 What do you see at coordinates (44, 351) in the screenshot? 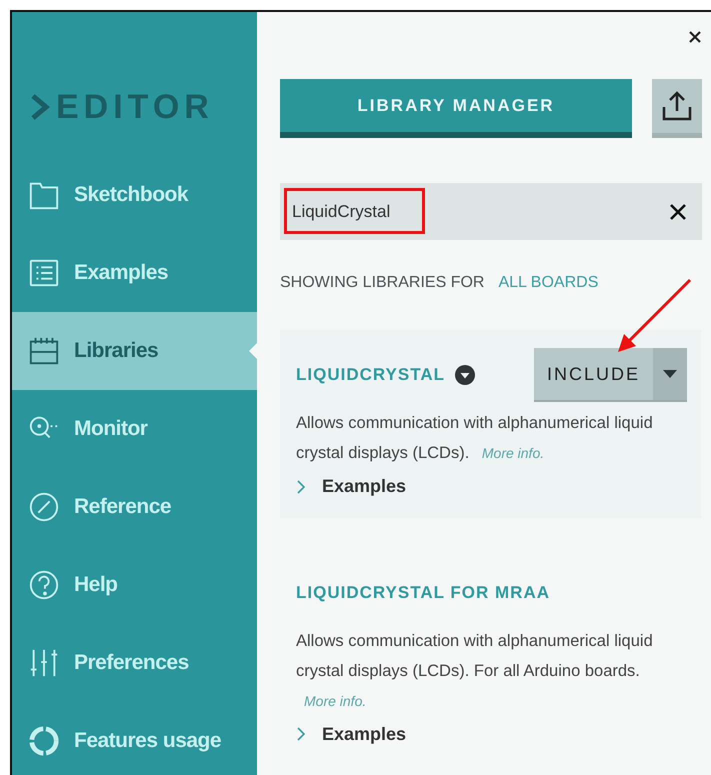
I see `calendar-icon` at bounding box center [44, 351].